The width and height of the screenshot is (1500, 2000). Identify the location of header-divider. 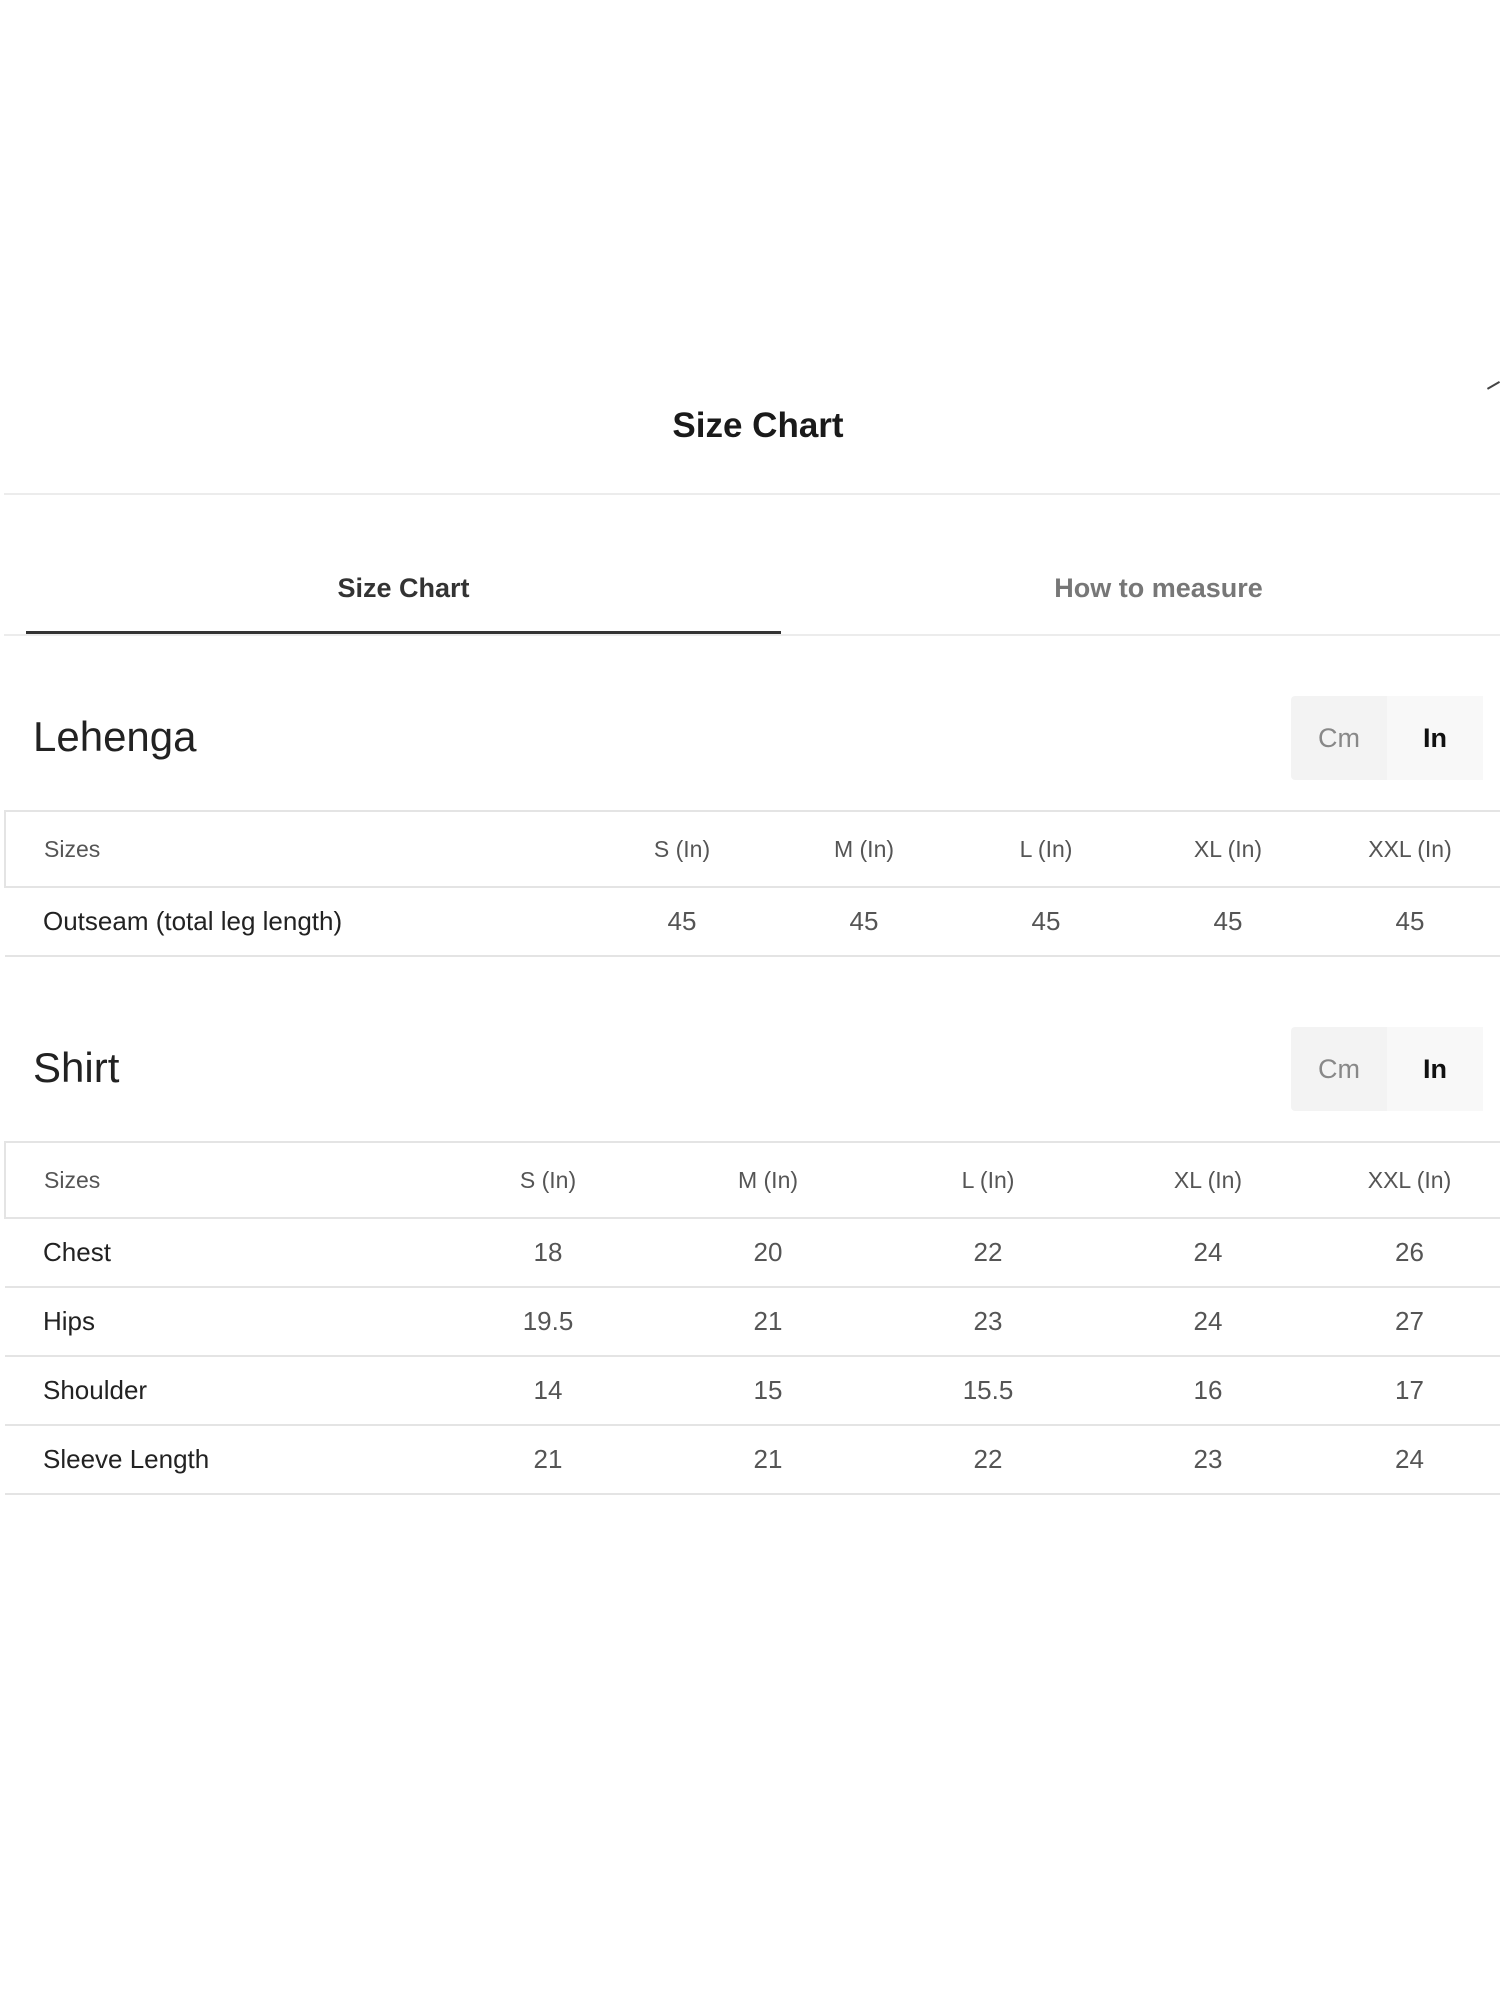
(752, 494).